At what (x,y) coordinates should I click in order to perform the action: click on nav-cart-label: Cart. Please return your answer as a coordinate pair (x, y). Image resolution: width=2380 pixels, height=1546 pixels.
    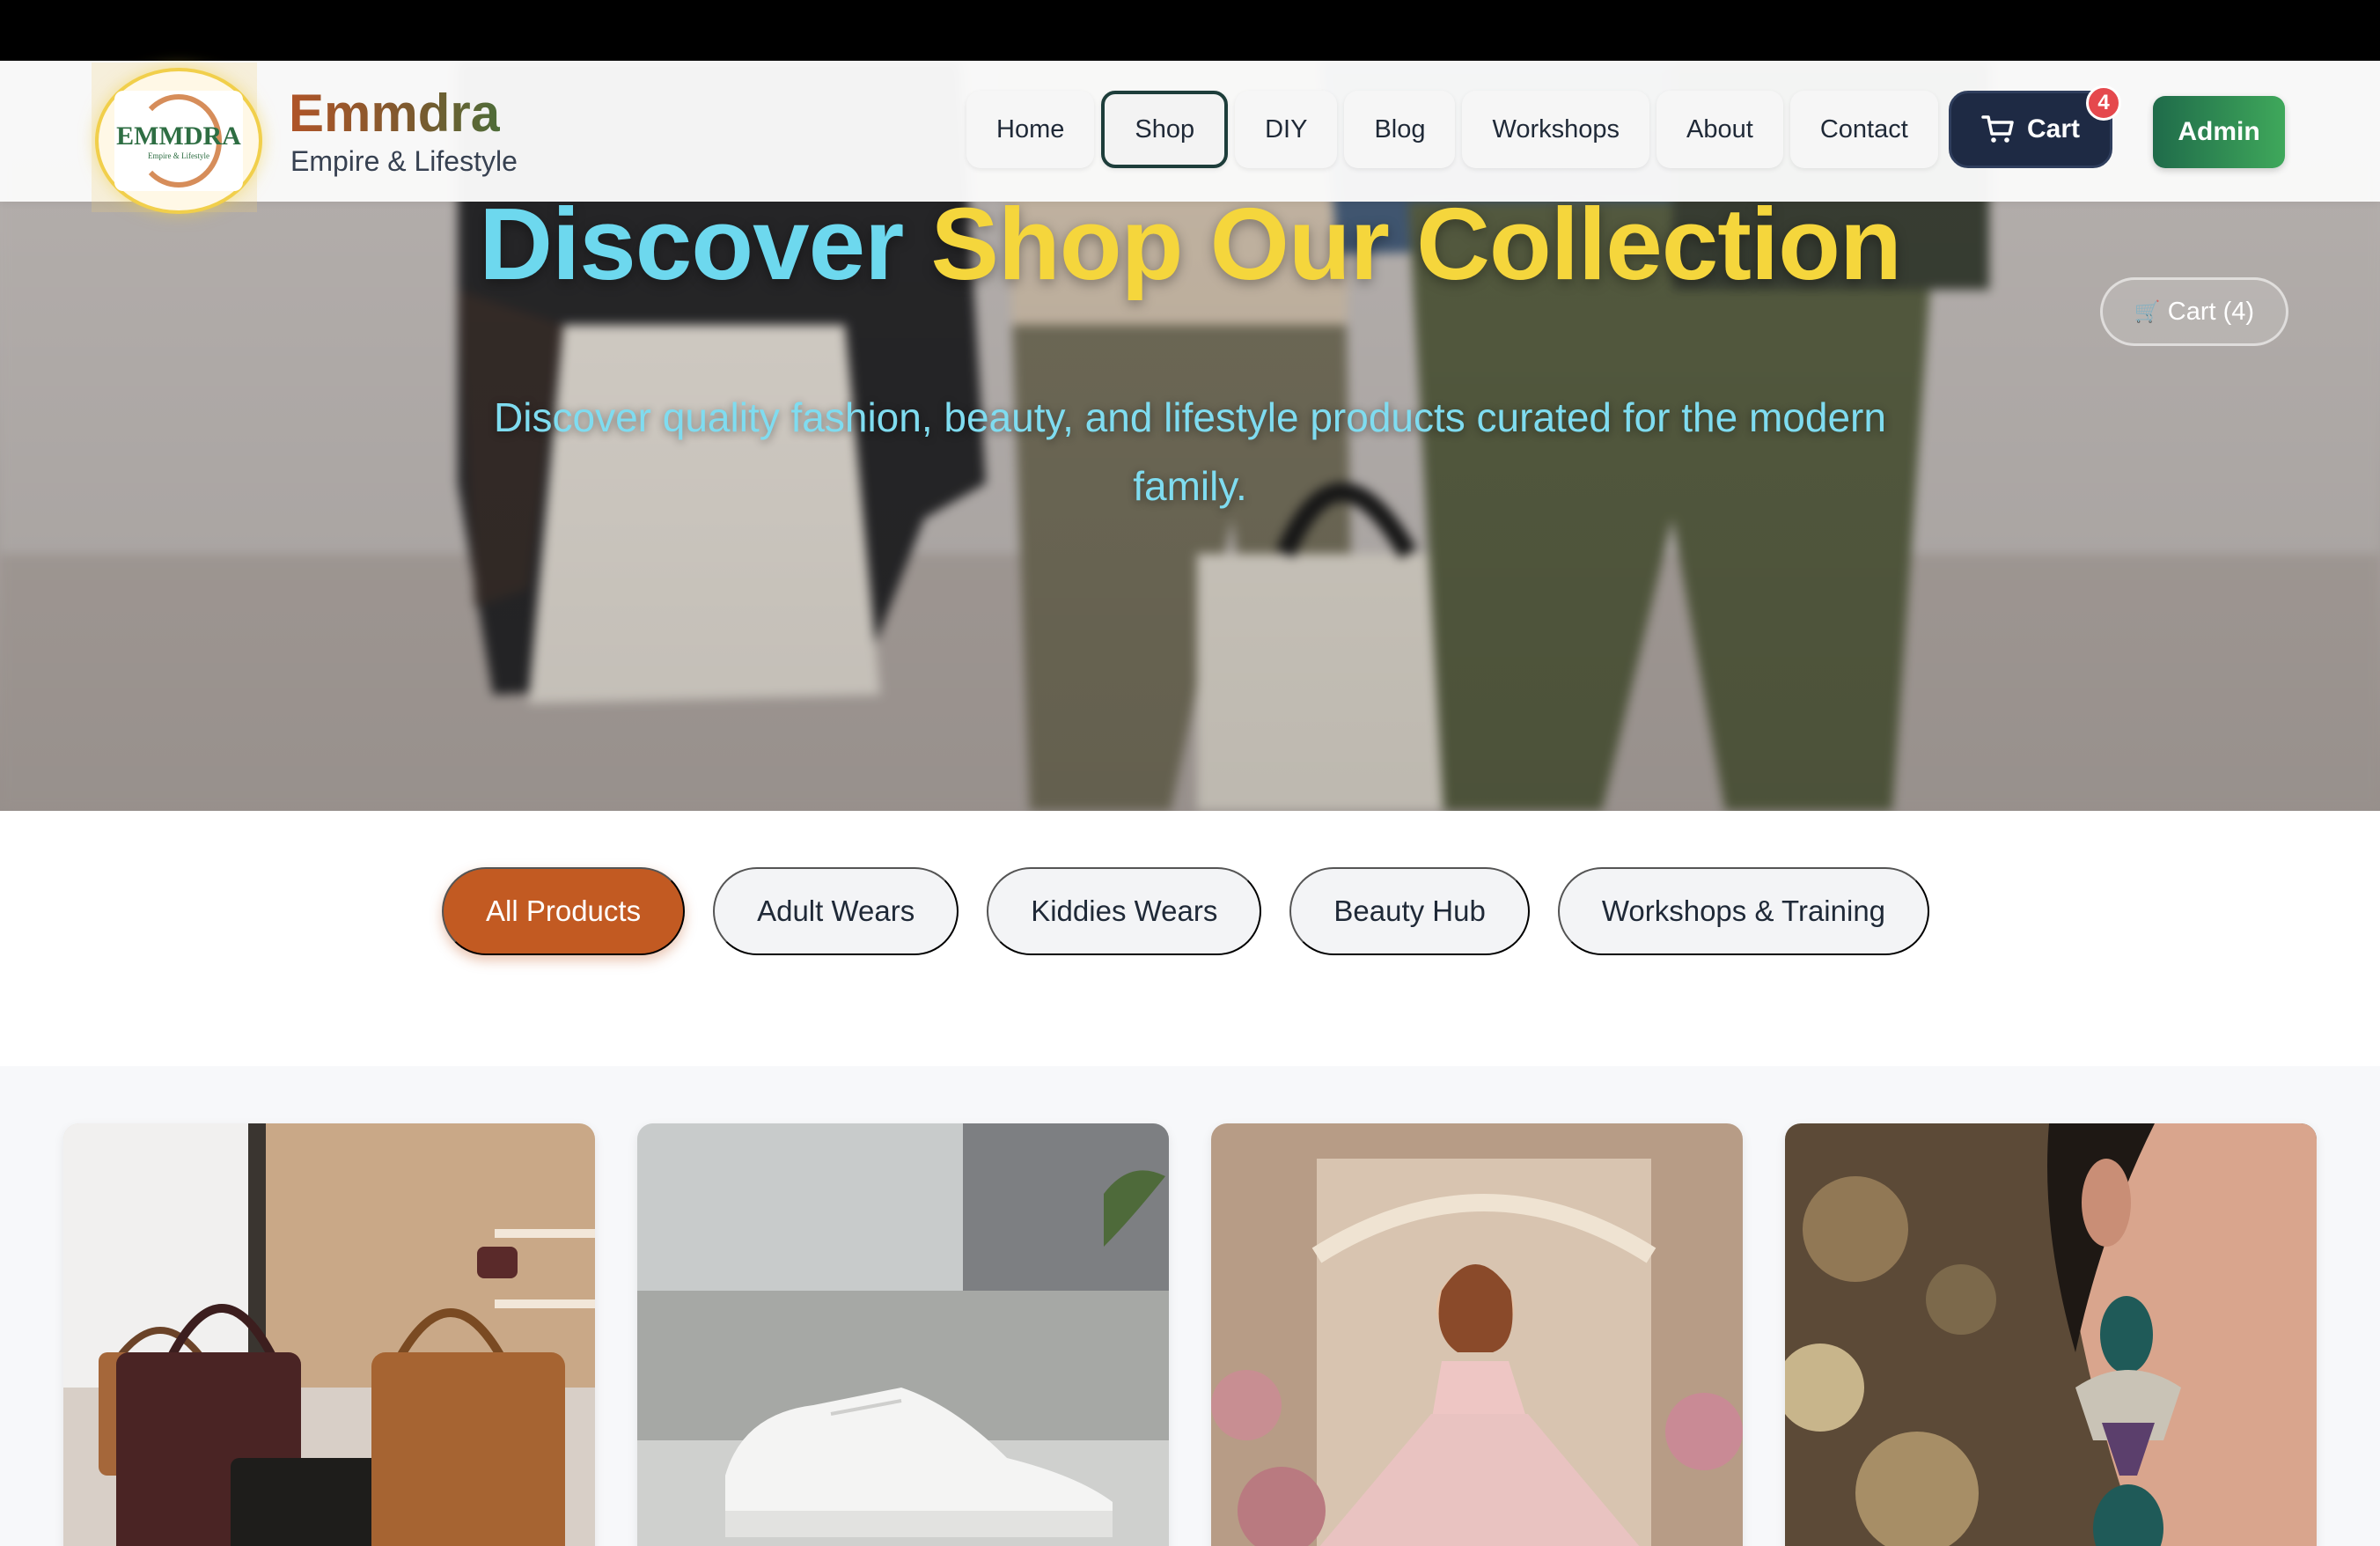
    Looking at the image, I should click on (2053, 129).